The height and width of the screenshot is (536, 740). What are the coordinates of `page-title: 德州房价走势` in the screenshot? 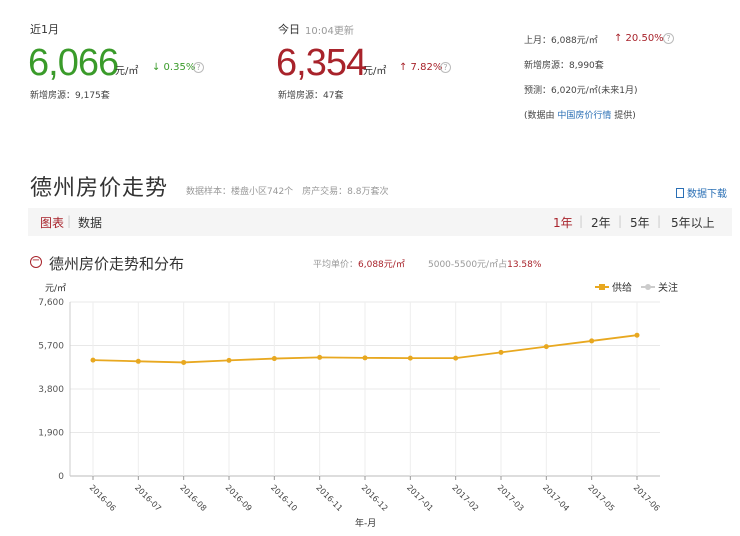 It's located at (99, 188).